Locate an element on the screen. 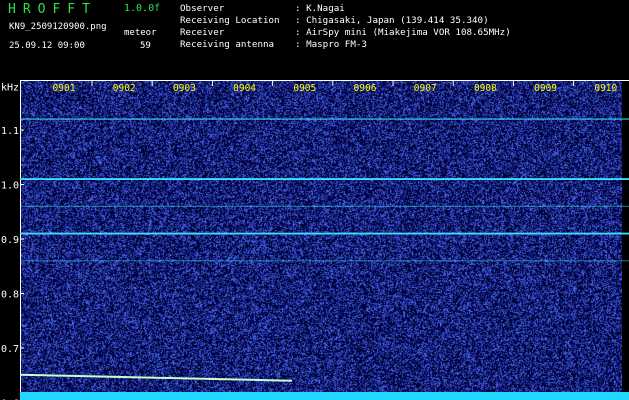 The width and height of the screenshot is (629, 400). y-tick-label: 1.1 is located at coordinates (10, 131).